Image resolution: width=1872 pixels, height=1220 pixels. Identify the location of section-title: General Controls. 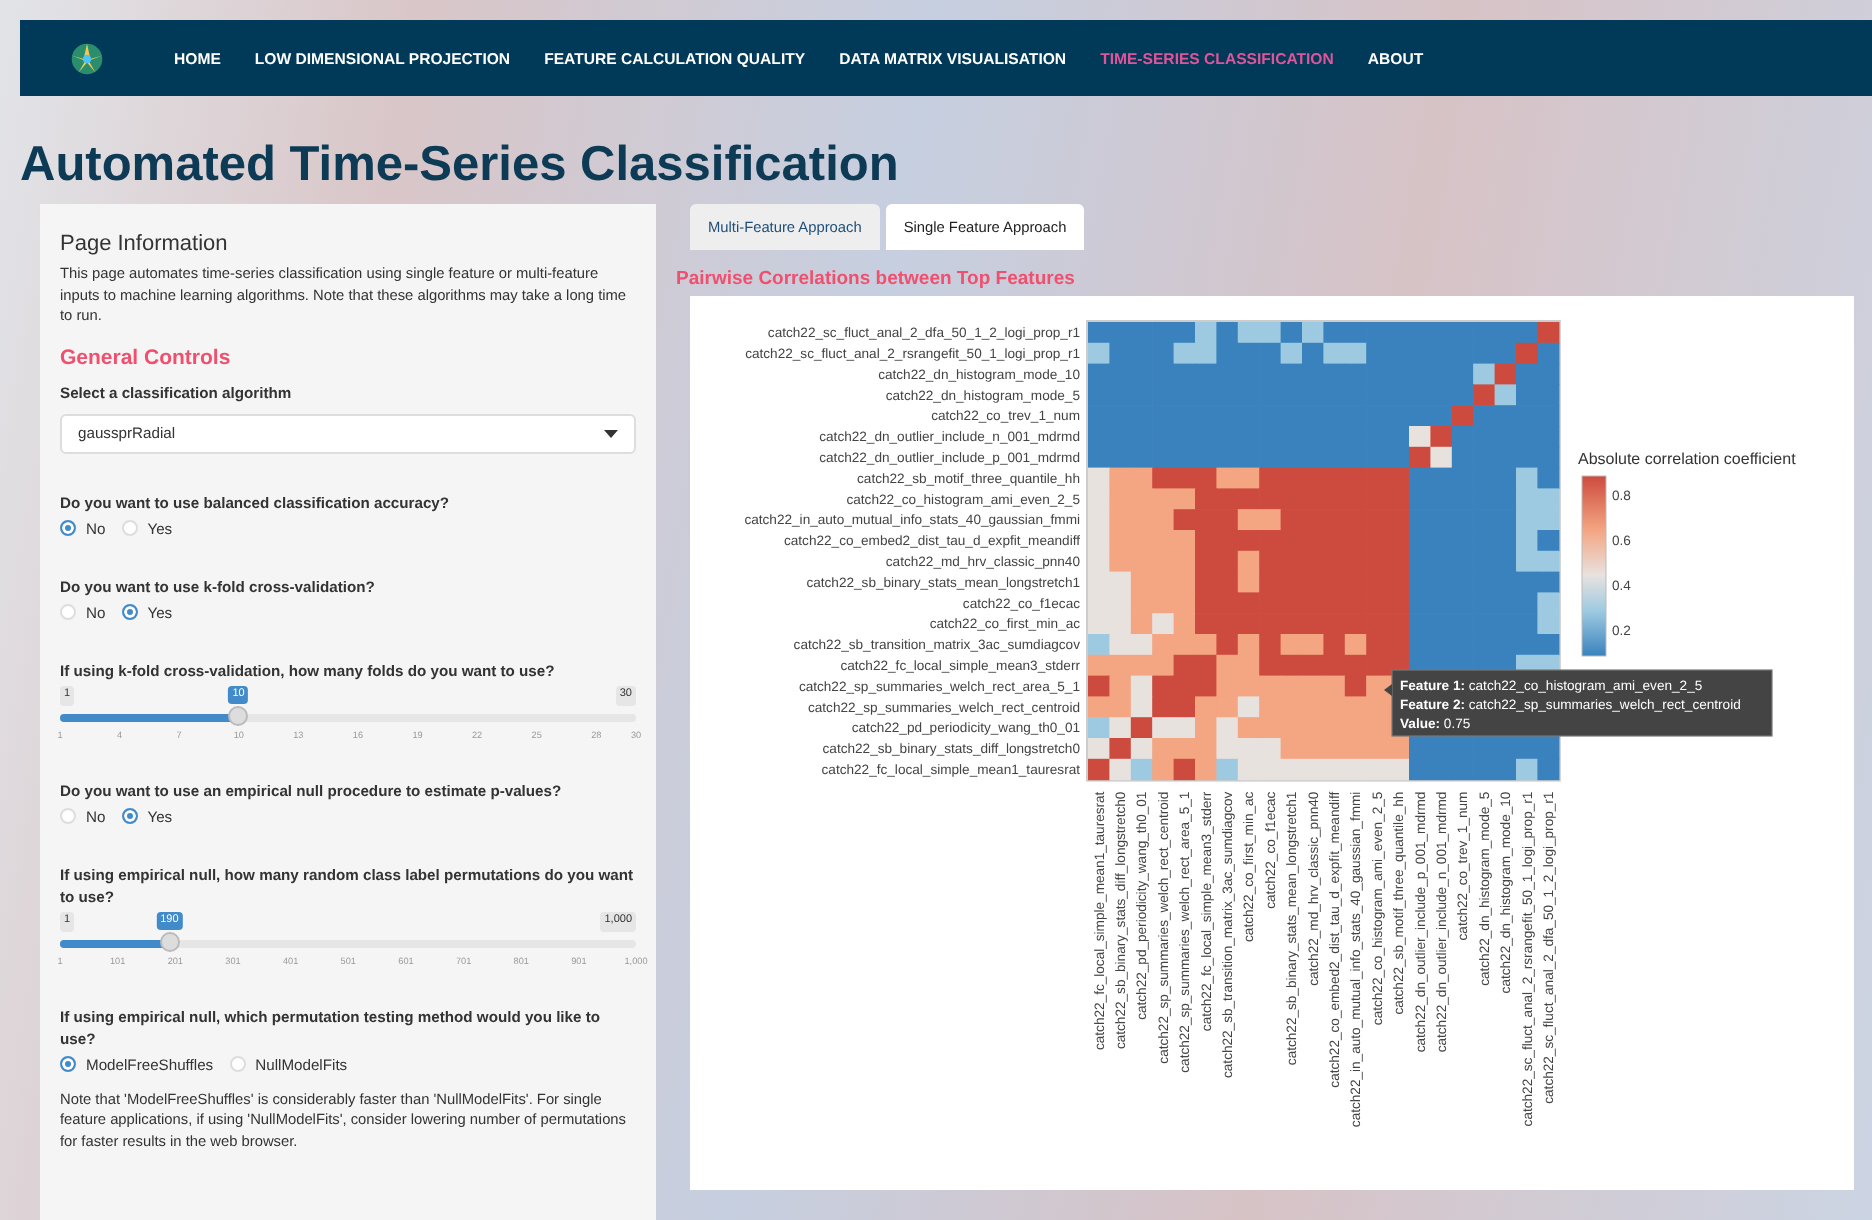
(146, 357).